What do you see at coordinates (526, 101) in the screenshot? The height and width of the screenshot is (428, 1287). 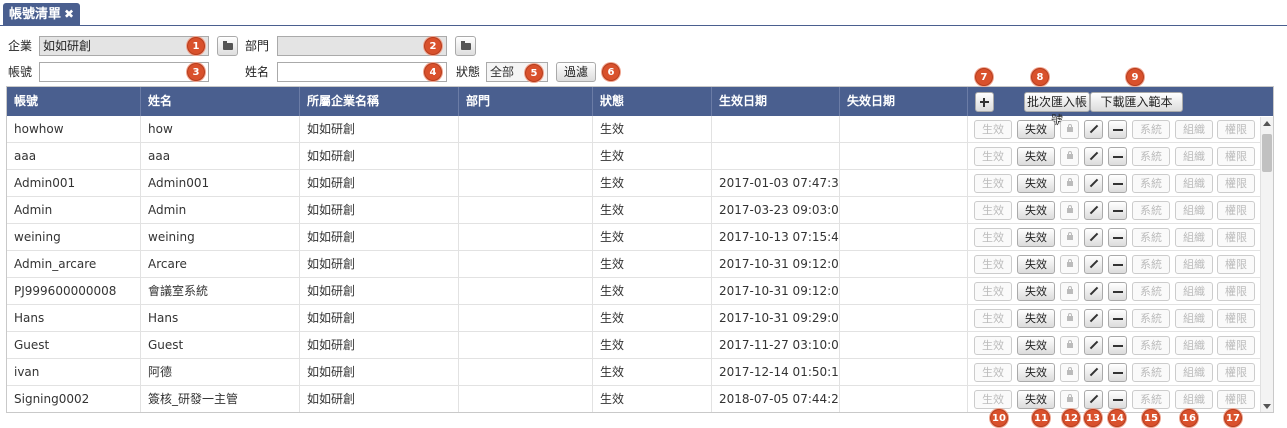 I see `col-dept: 部門` at bounding box center [526, 101].